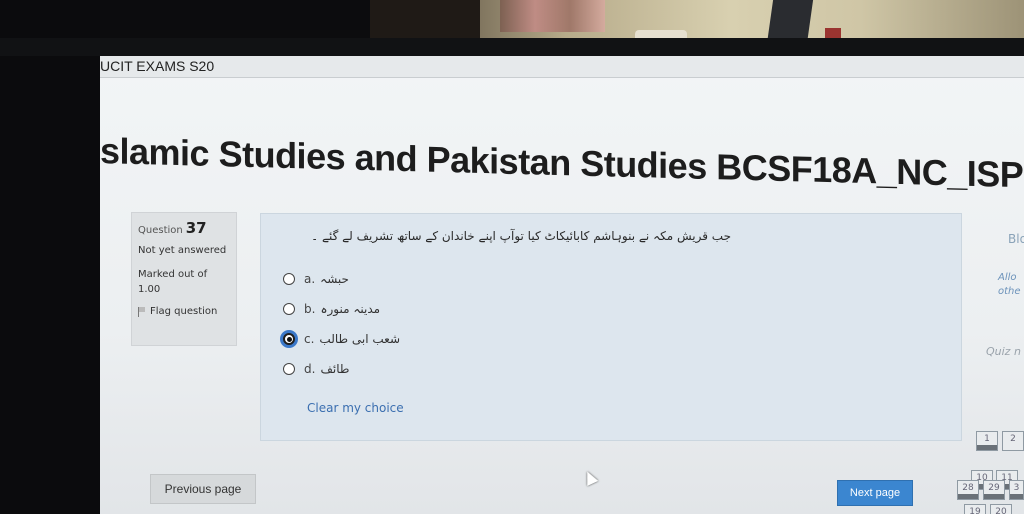  I want to click on quiz-nav-button-label: 28, so click(968, 488).